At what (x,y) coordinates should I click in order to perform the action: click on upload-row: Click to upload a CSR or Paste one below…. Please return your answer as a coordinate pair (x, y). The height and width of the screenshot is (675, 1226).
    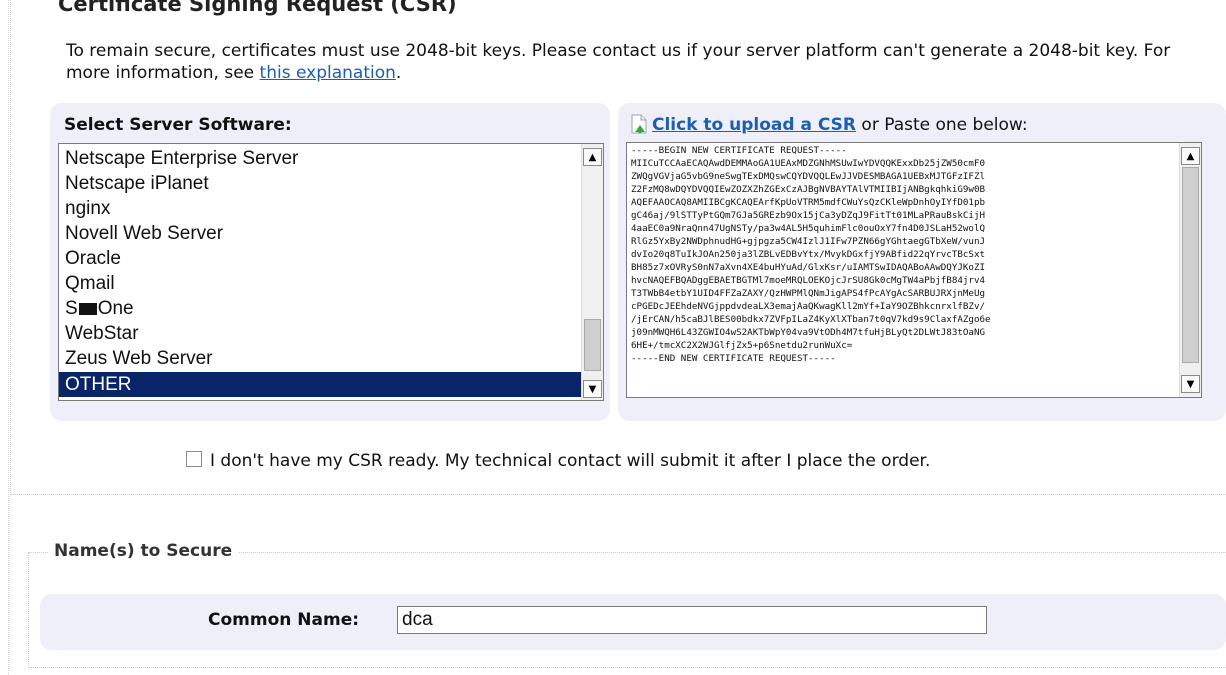
    Looking at the image, I should click on (829, 124).